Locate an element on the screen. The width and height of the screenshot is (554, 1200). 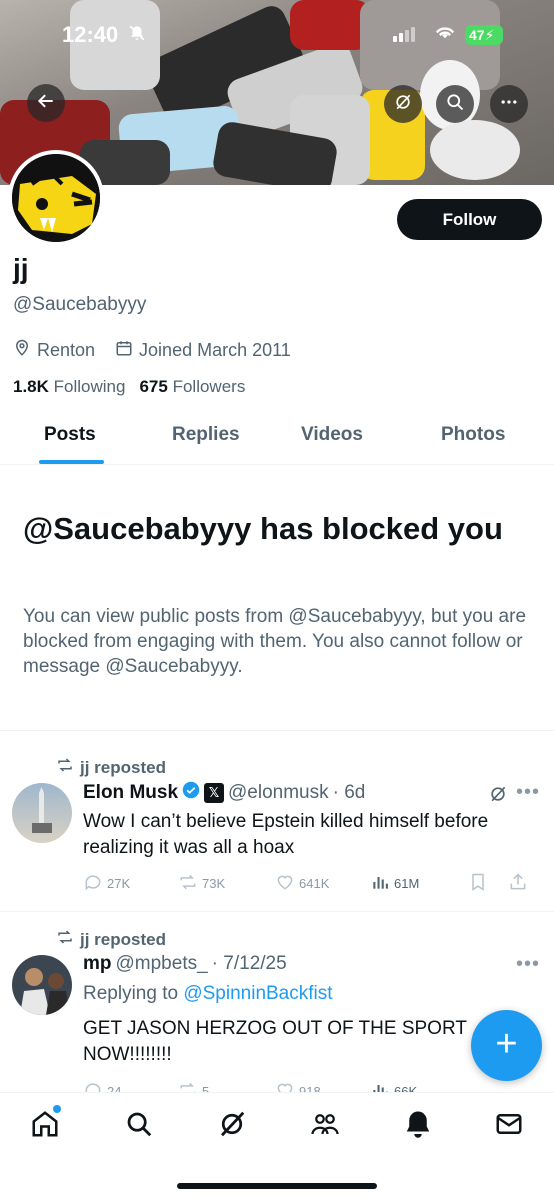
profile-handle: @Saucebabyyy is located at coordinates (80, 304).